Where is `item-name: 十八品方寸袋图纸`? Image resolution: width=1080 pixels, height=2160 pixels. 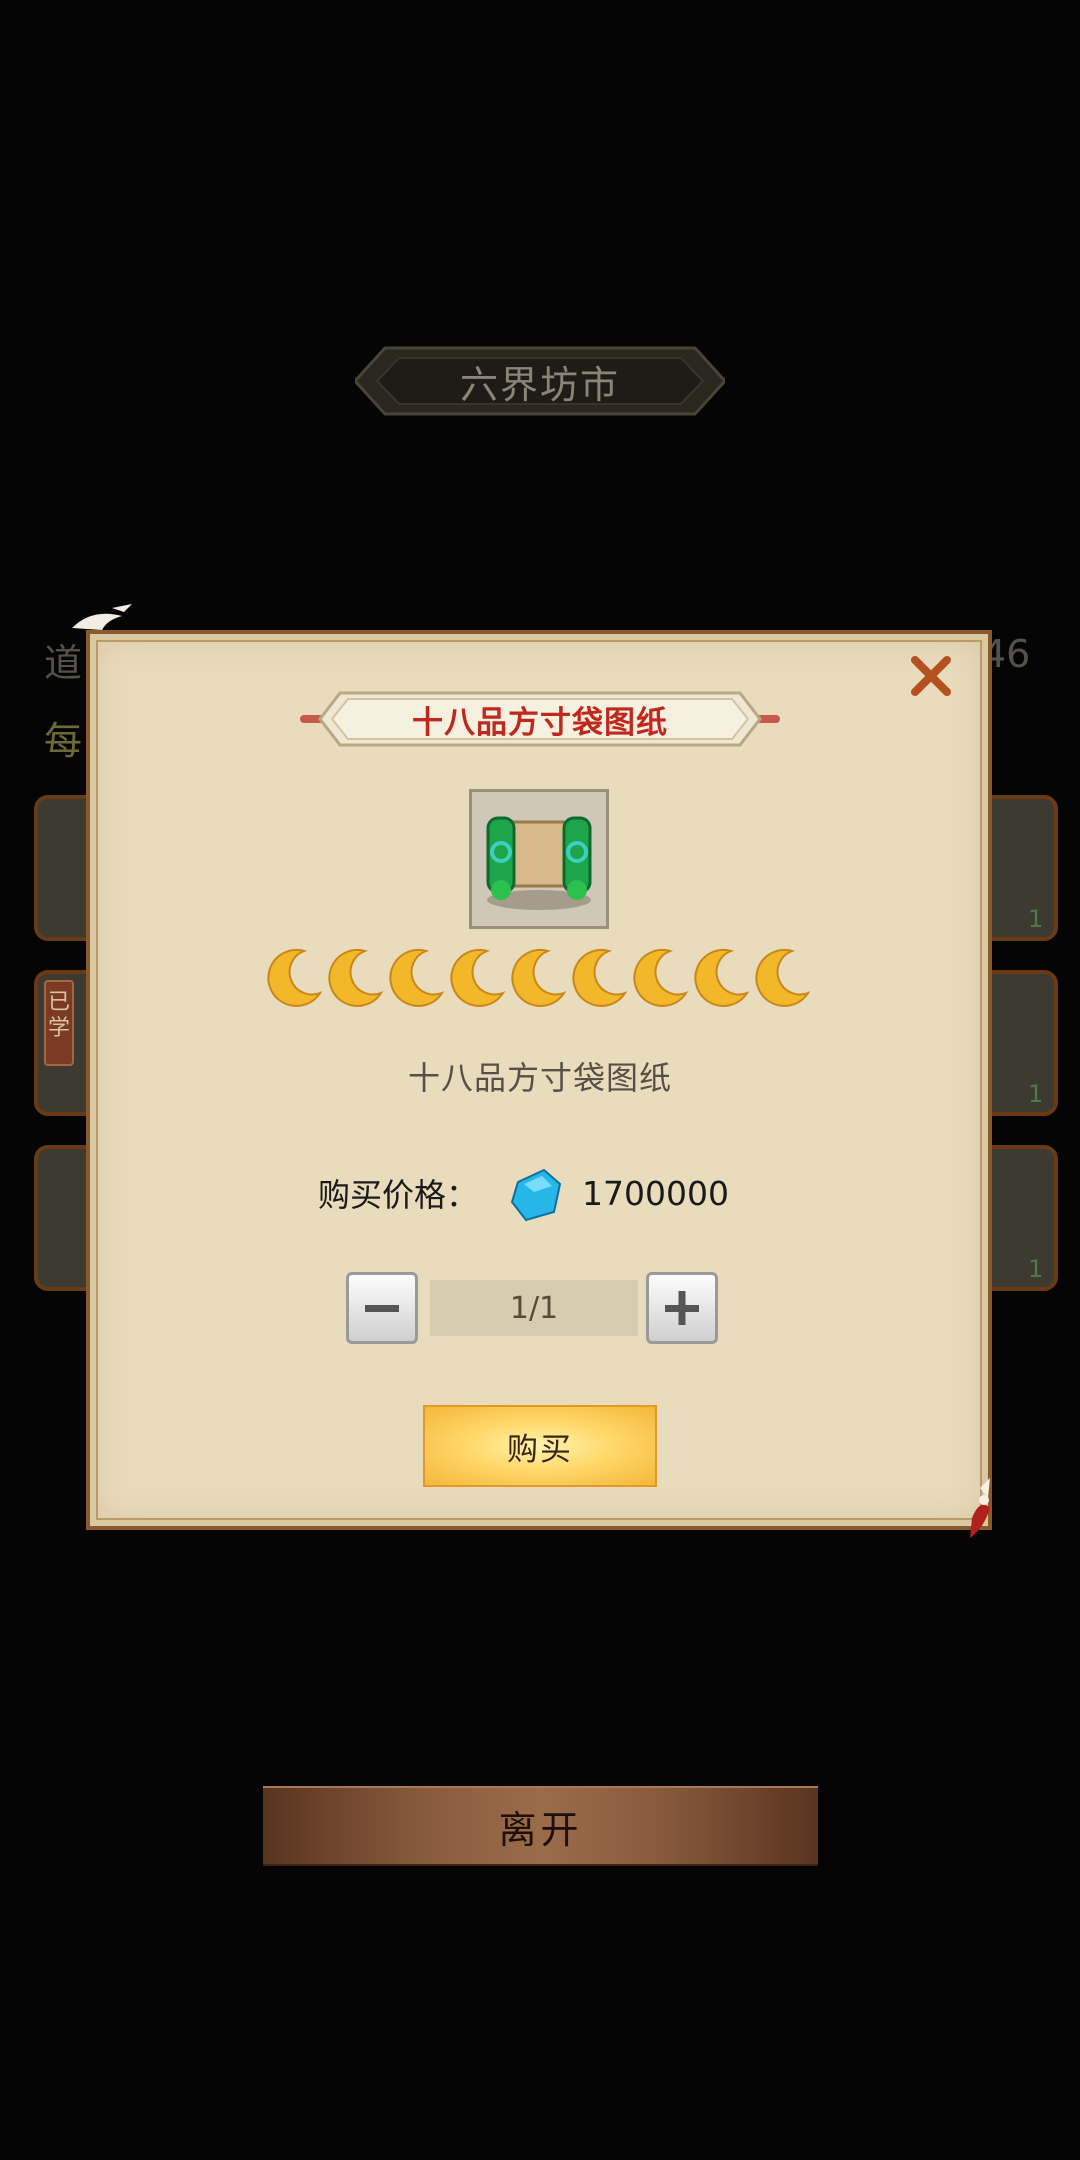 item-name: 十八品方寸袋图纸 is located at coordinates (539, 1078).